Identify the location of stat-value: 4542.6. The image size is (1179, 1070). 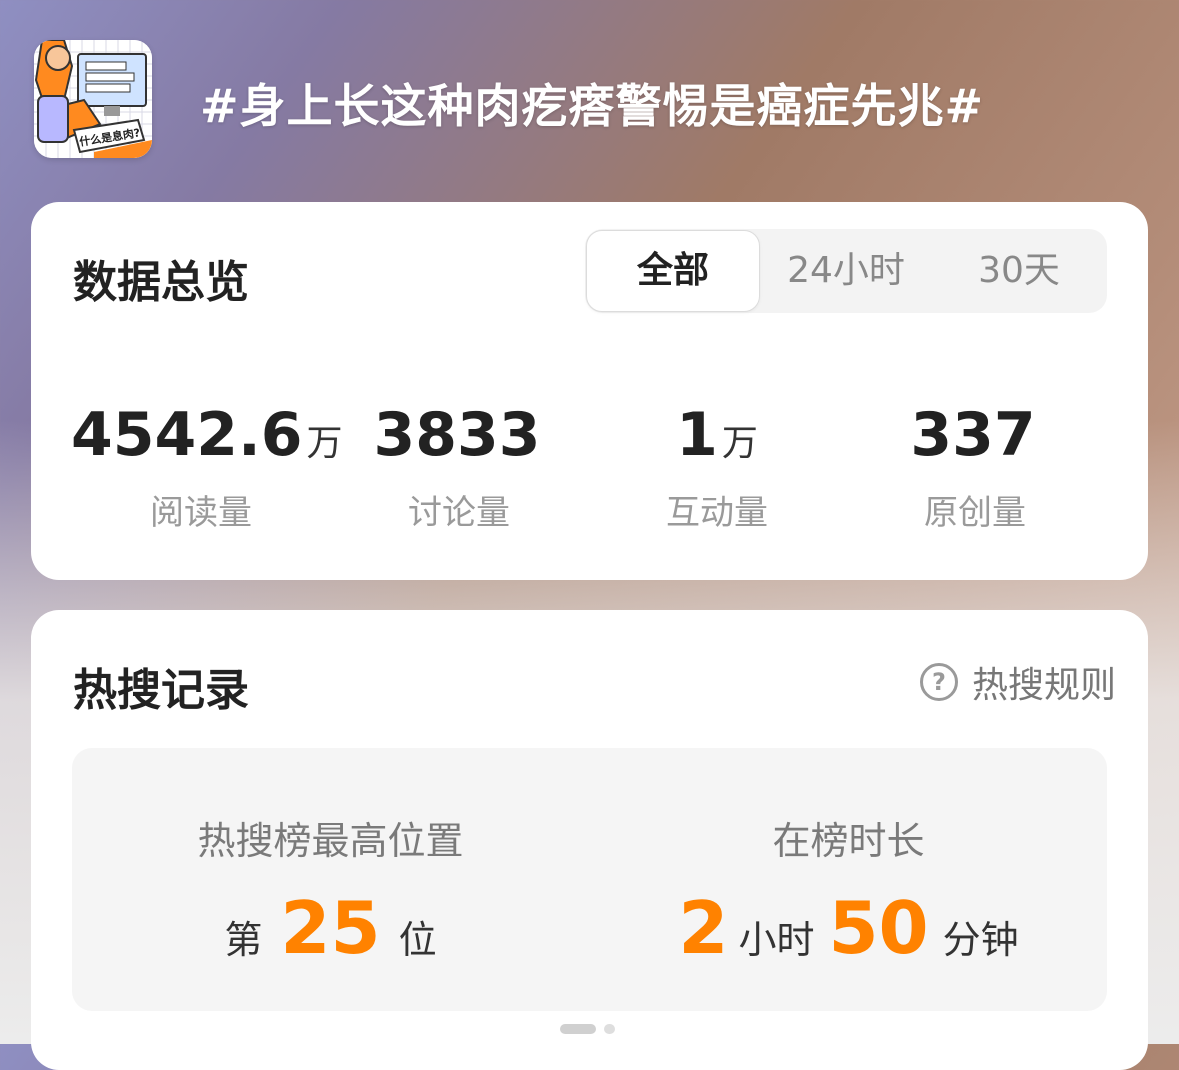
(187, 435).